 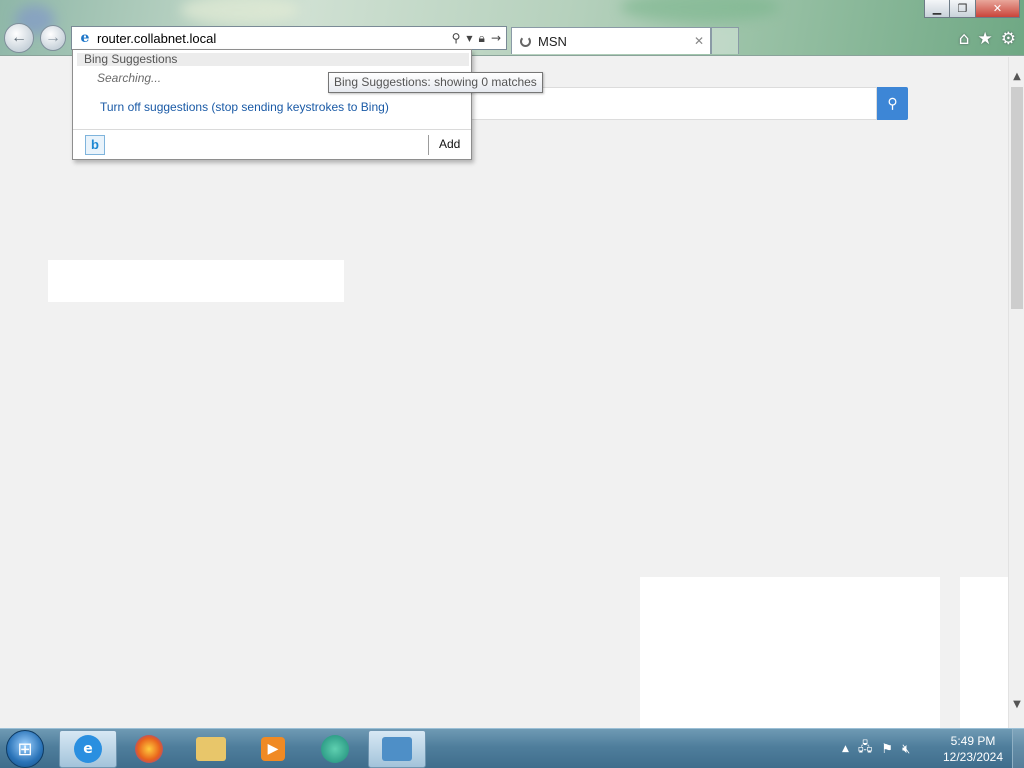 I want to click on close-icon: ✕, so click(x=997, y=8).